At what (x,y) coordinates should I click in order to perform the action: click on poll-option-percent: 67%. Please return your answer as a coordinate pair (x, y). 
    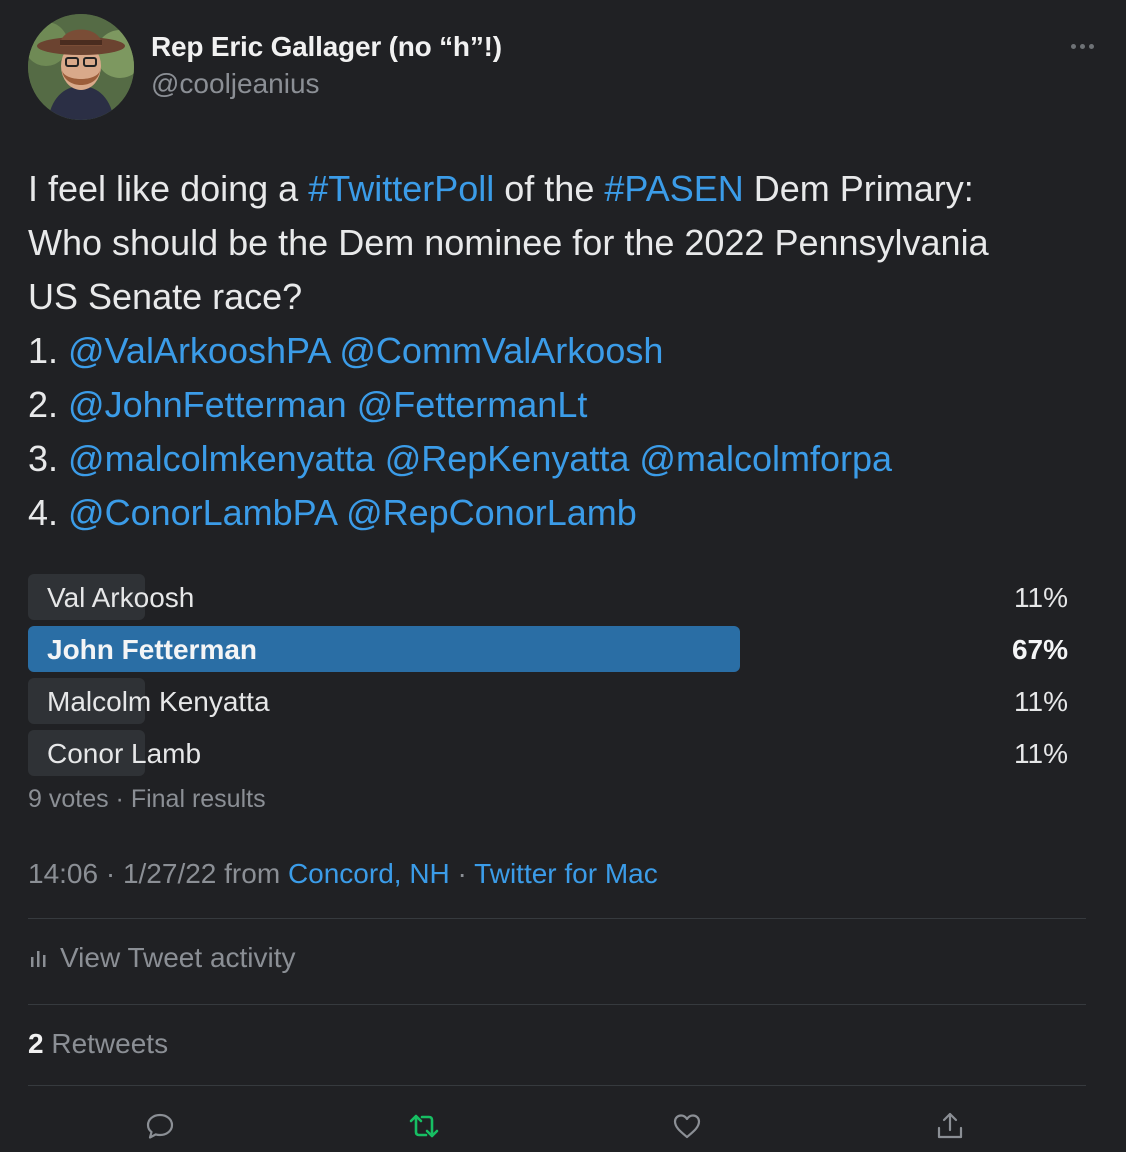
    Looking at the image, I should click on (1039, 649).